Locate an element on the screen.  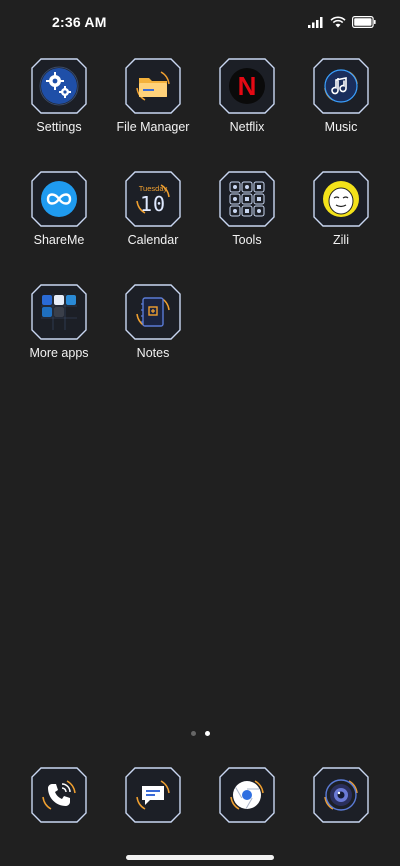
app-tools: Tools is located at coordinates (247, 227).